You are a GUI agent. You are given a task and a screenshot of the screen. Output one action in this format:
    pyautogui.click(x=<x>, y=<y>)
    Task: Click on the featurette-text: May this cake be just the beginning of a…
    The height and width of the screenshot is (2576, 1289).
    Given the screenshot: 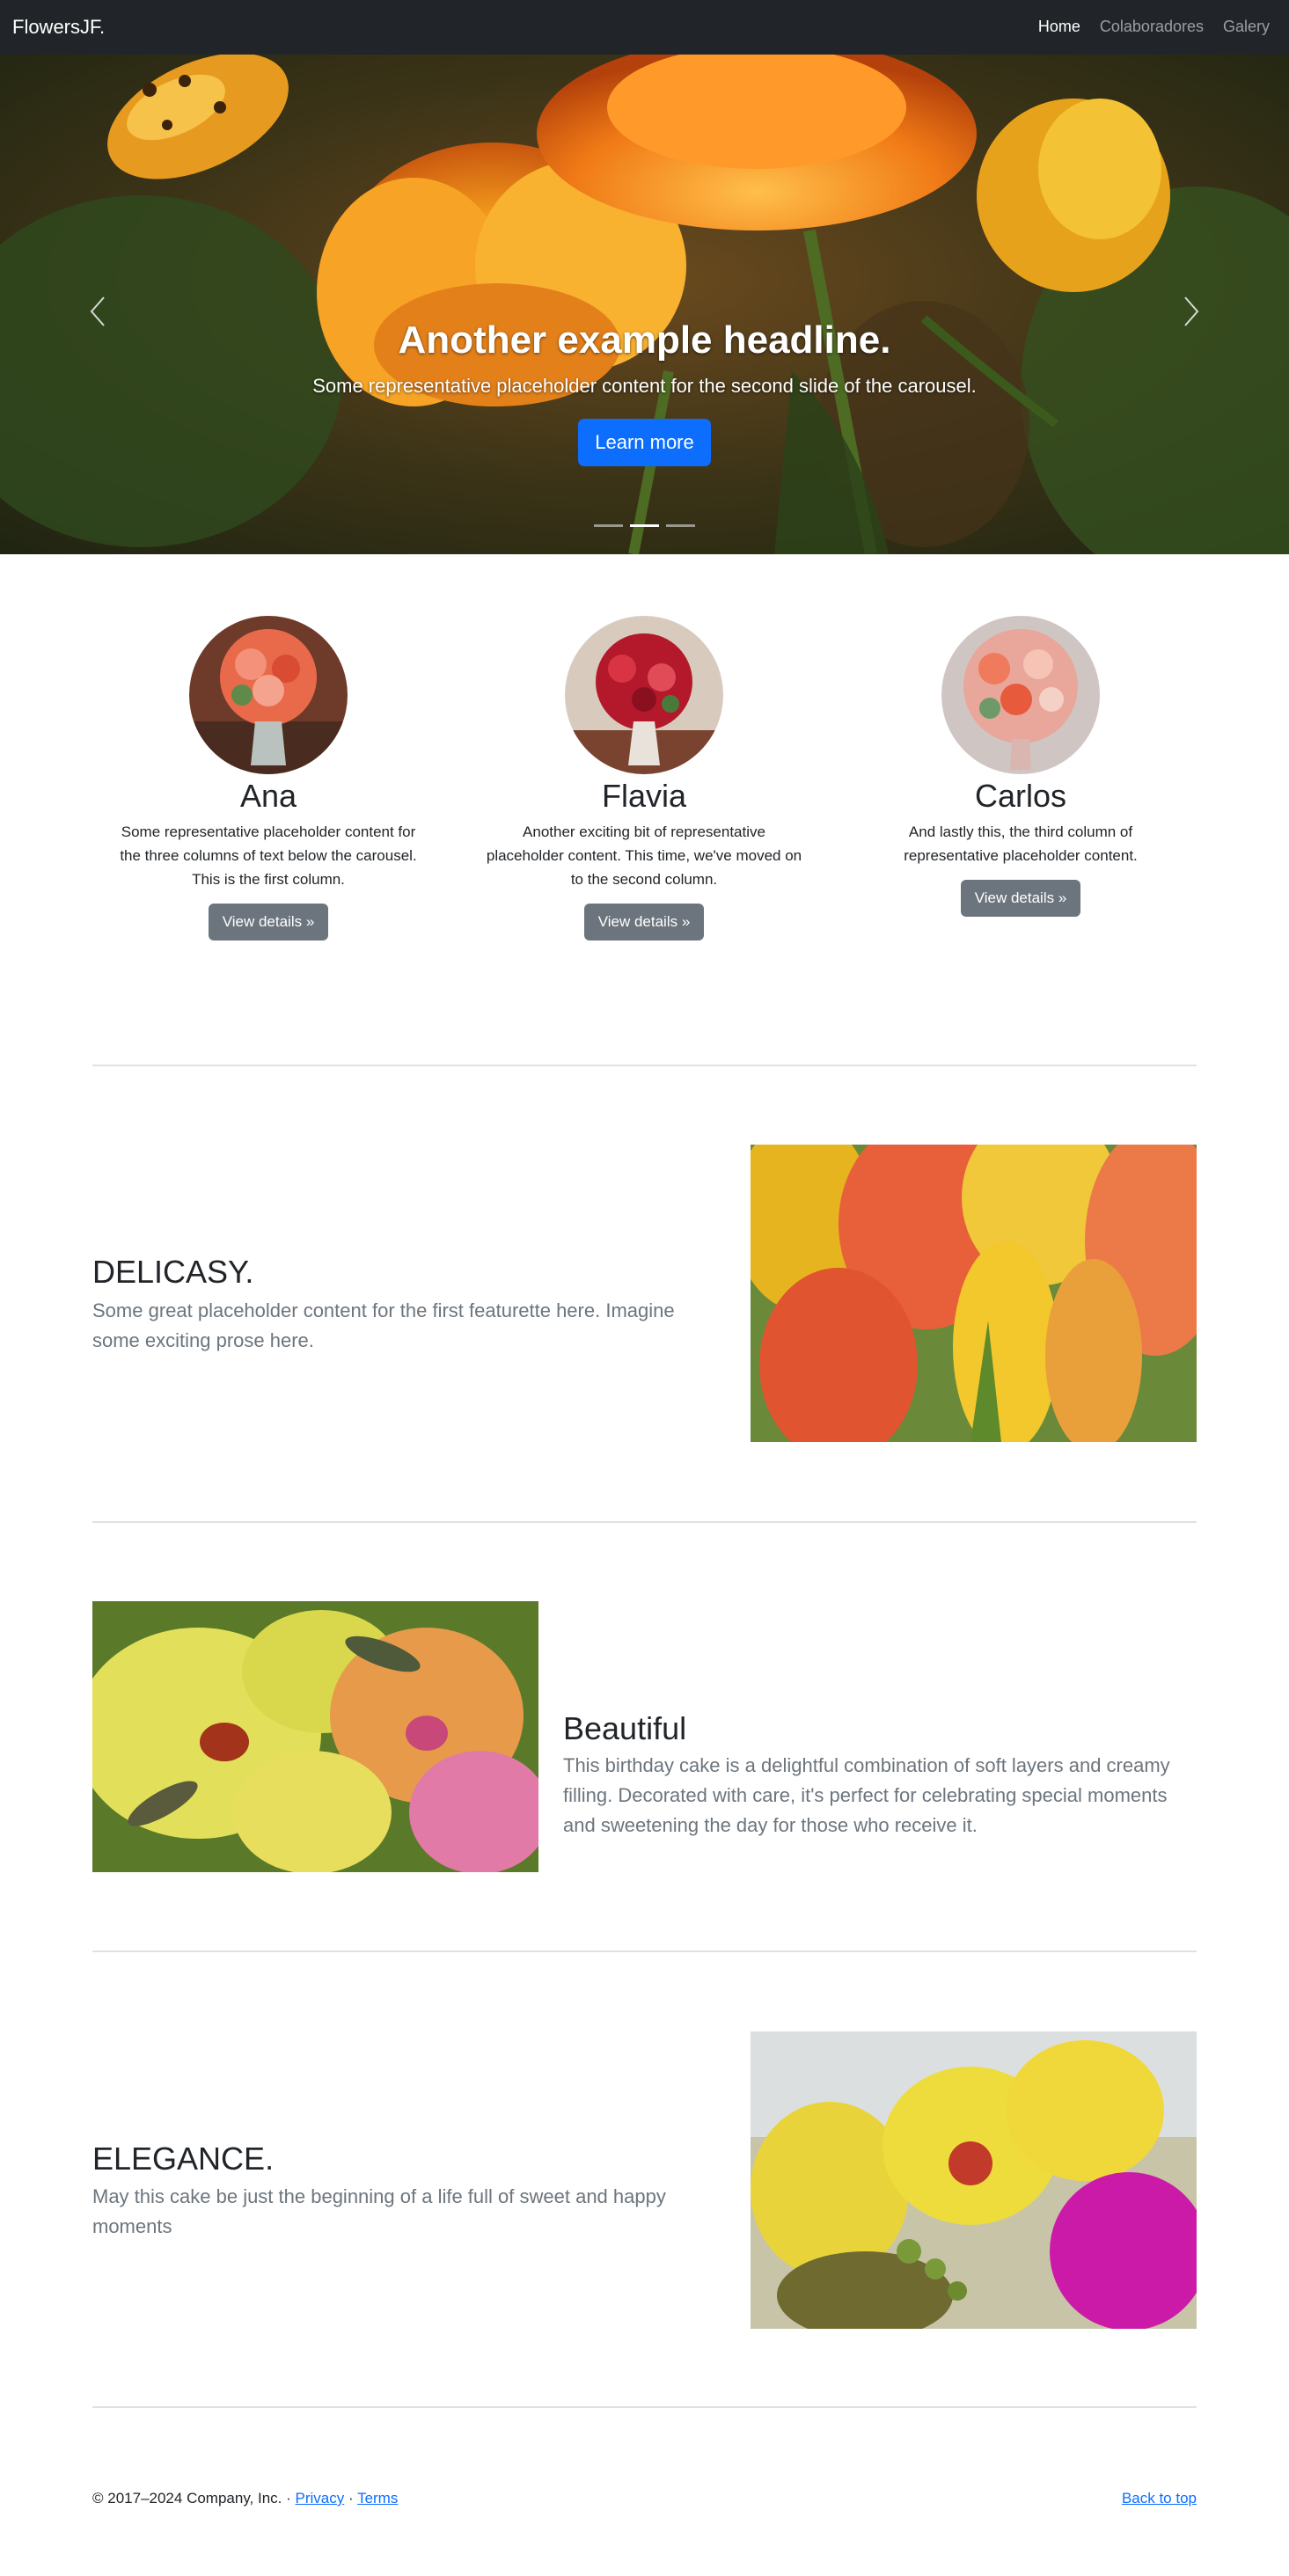 What is the action you would take?
    pyautogui.click(x=379, y=2211)
    